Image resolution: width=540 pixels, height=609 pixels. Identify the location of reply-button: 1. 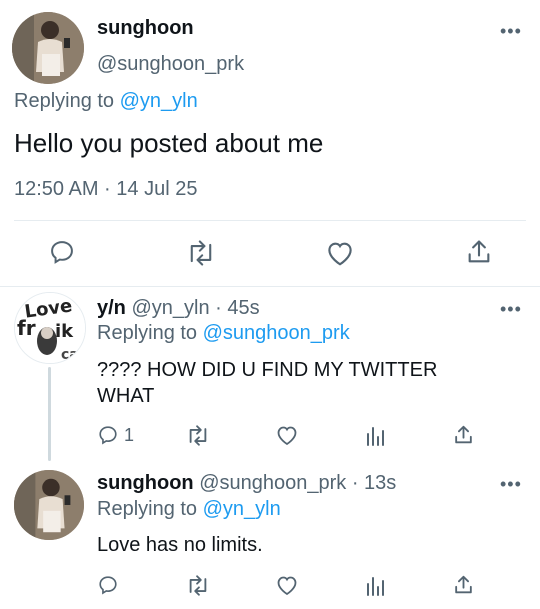
(115, 435).